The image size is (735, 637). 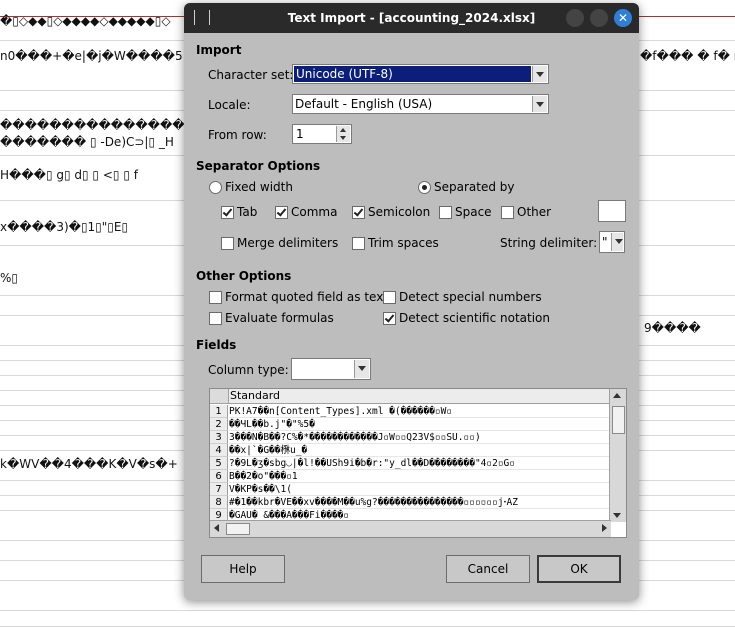 What do you see at coordinates (251, 75) in the screenshot?
I see `charset-label: Character set:` at bounding box center [251, 75].